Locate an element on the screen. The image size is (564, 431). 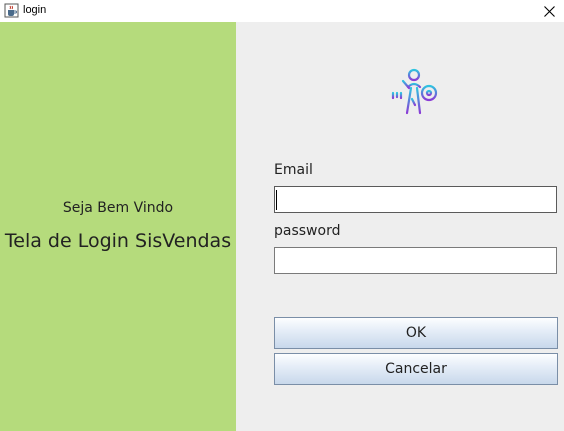
java-cup-icon is located at coordinates (11, 10).